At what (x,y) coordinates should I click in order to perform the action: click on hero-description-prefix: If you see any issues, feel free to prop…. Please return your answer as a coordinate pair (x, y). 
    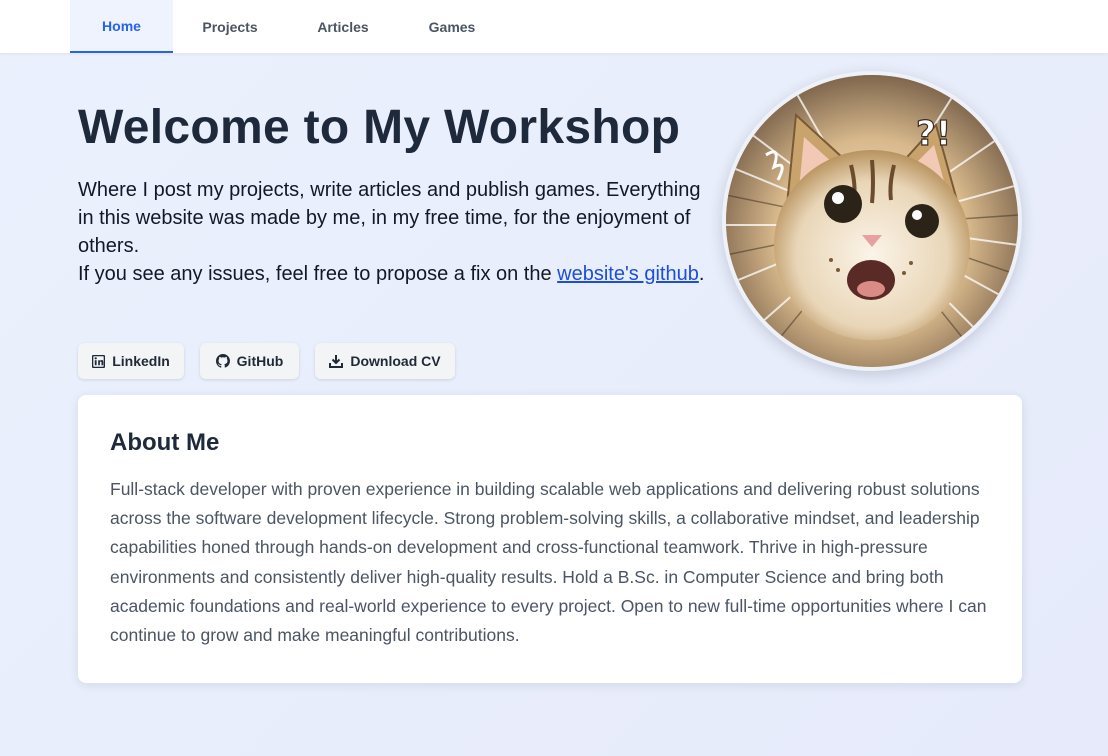
    Looking at the image, I should click on (318, 274).